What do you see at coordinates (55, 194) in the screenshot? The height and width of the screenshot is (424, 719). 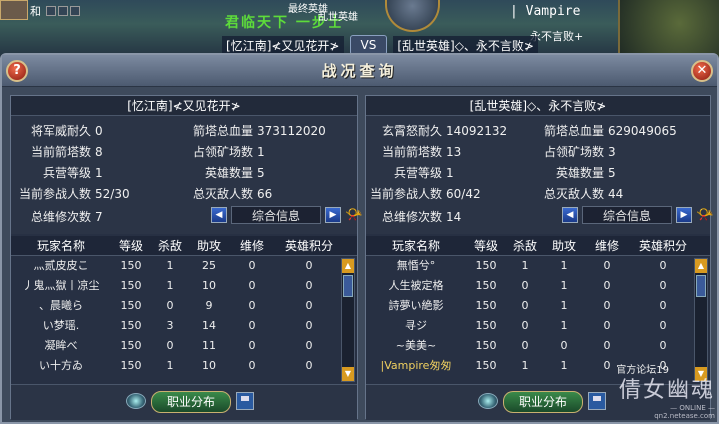 I see `stat-label: 当前参战人数` at bounding box center [55, 194].